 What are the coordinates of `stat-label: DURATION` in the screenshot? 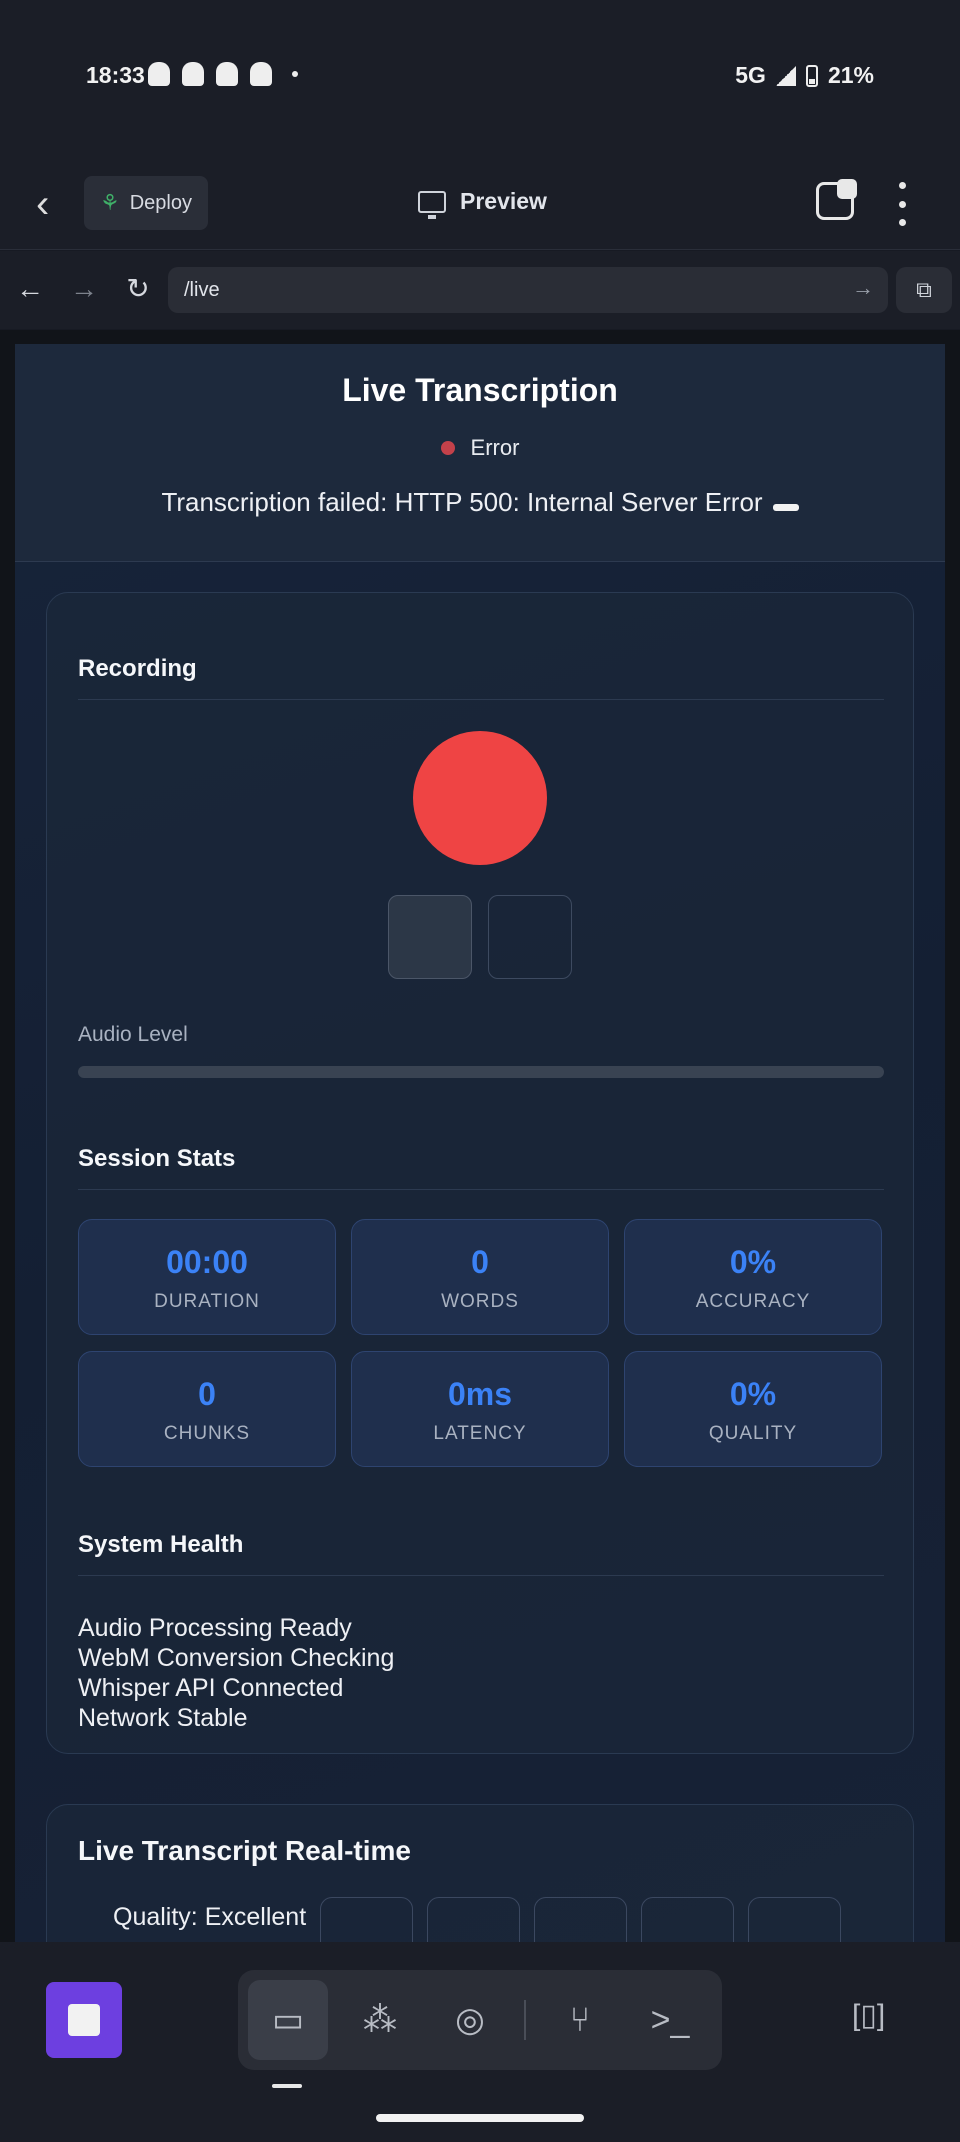 It's located at (207, 1301).